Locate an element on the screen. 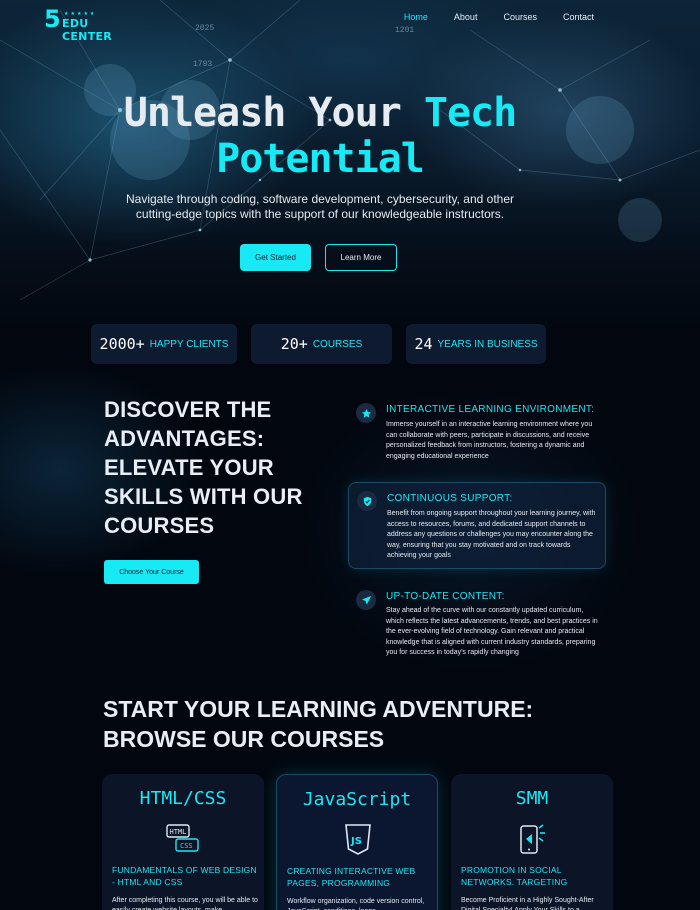 This screenshot has height=910, width=700. course-subtitle: PROMOTION IN SOCIAL NETWORKS. TARGETING is located at coordinates (514, 876).